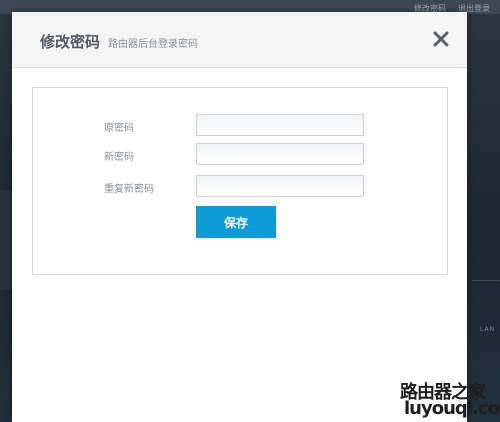 This screenshot has height=422, width=500. I want to click on new-password-label: 新密码, so click(119, 157).